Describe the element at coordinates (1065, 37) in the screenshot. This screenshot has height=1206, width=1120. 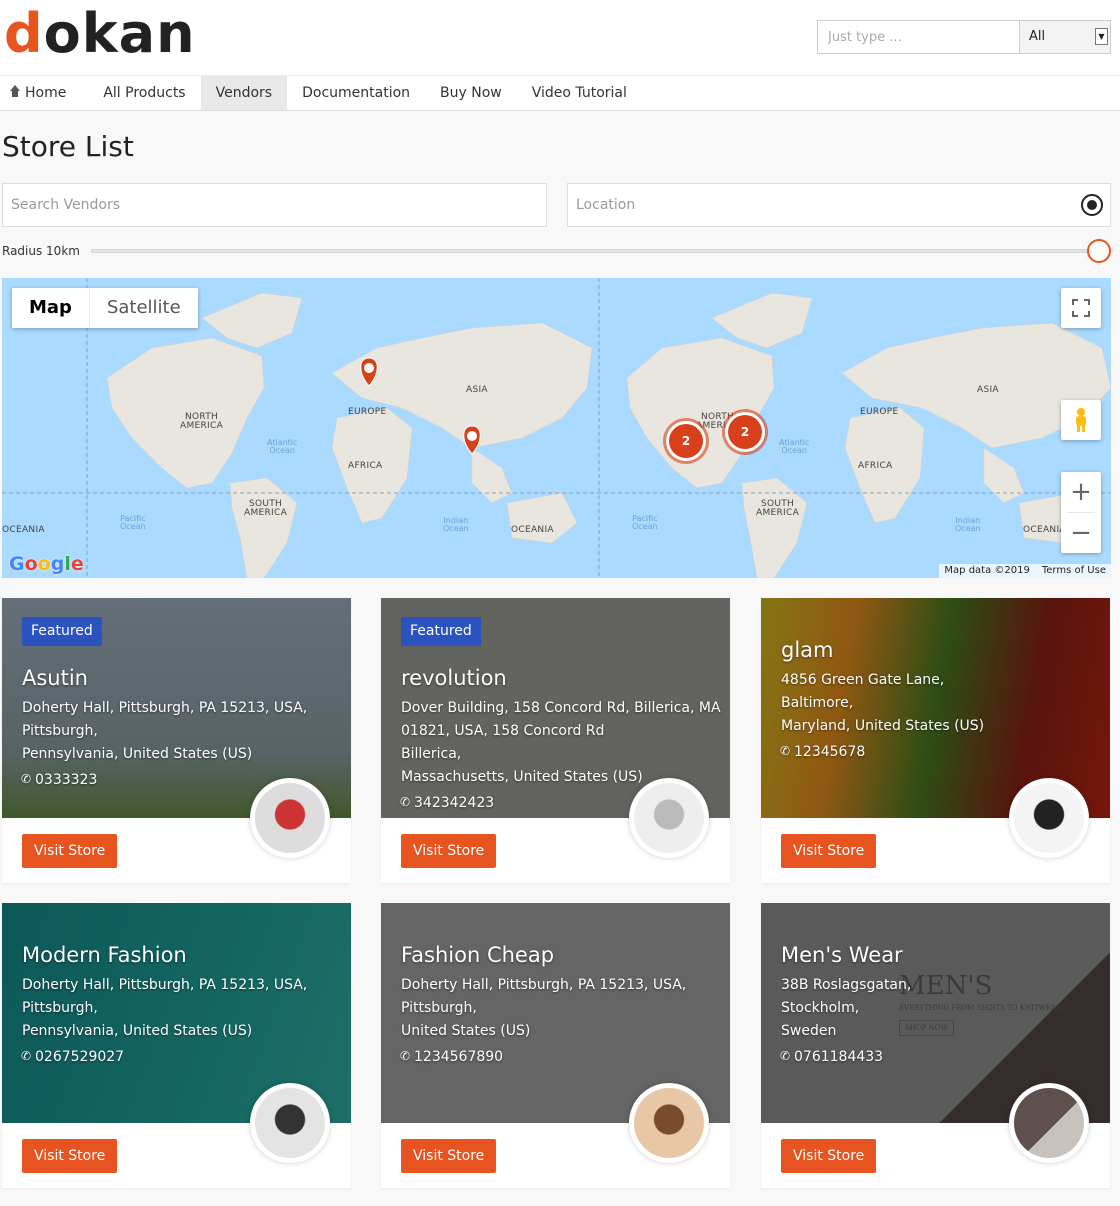
I see `search-scope-select: All ▼` at that location.